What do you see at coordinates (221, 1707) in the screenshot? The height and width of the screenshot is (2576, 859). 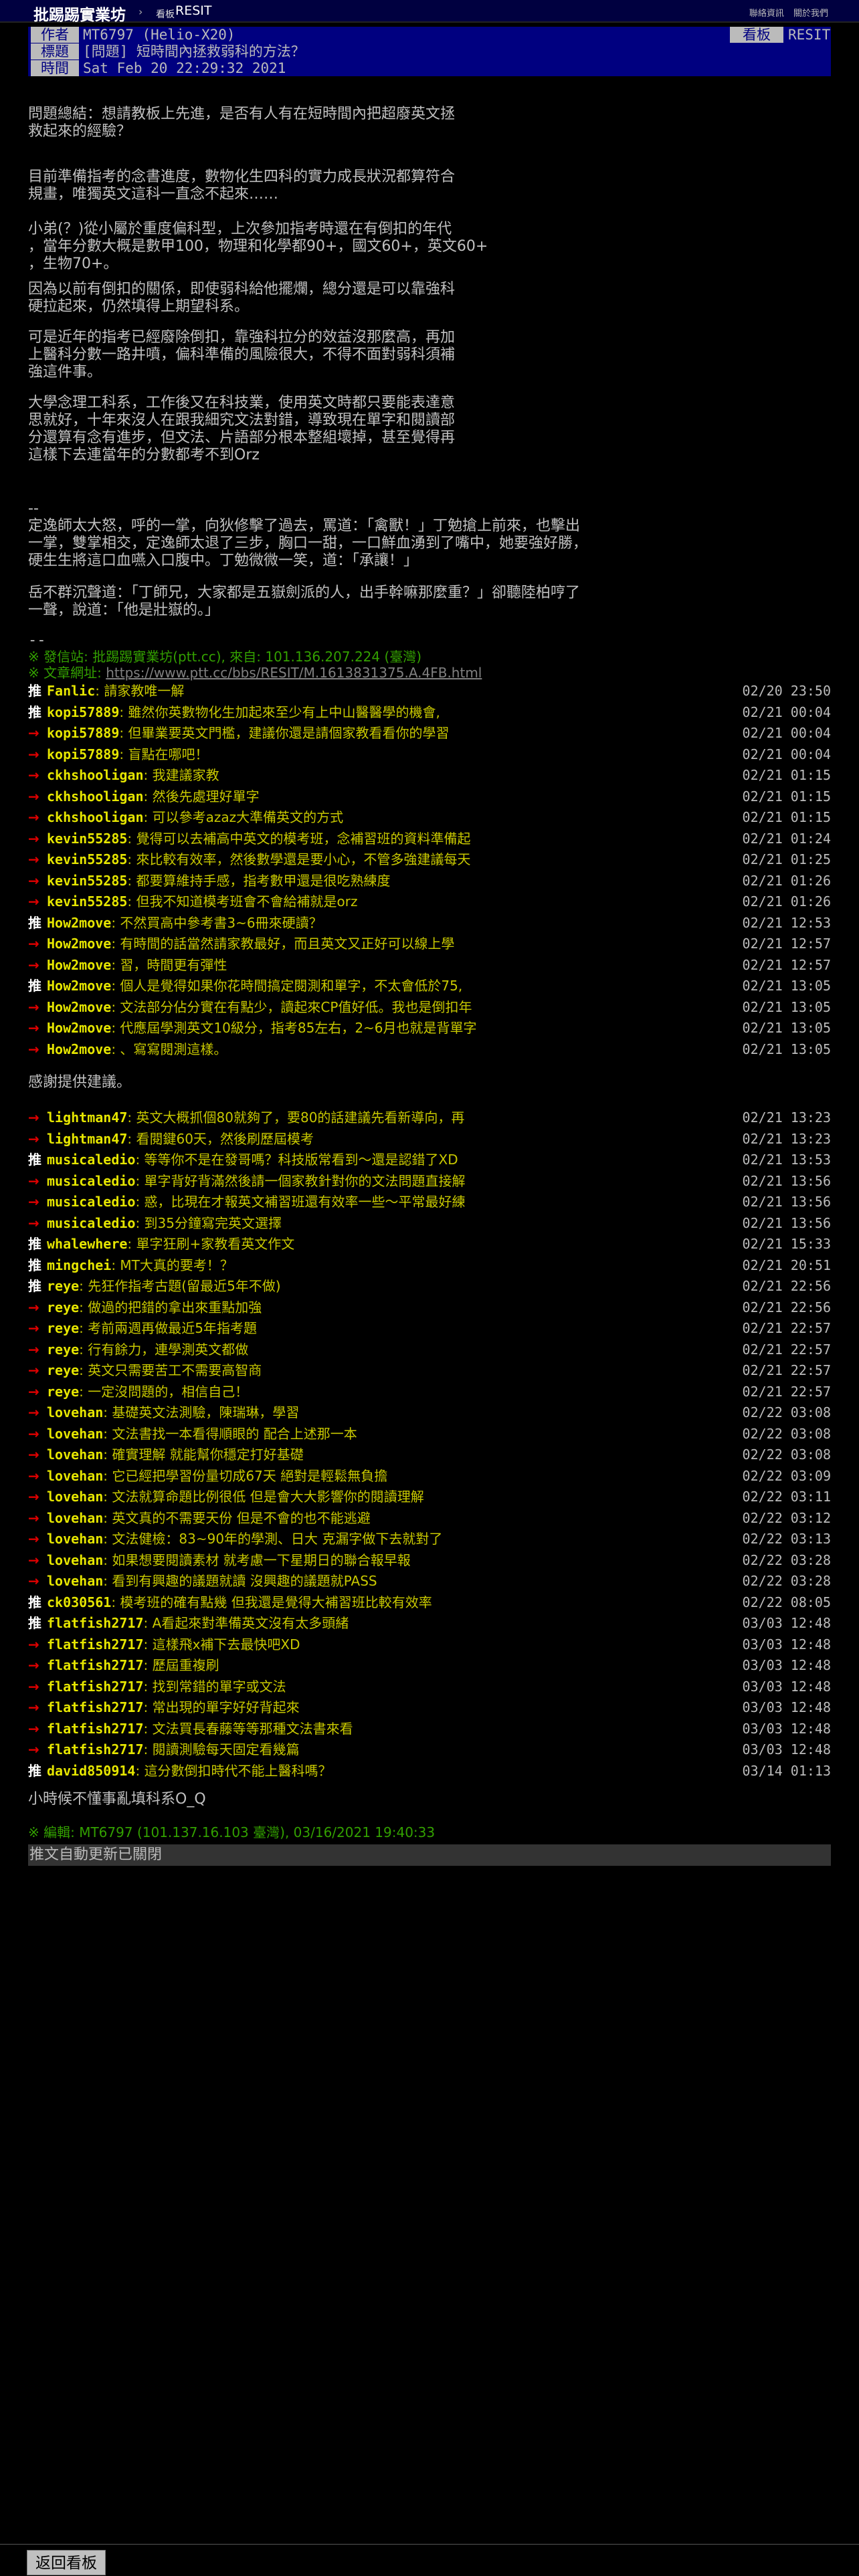 I see `push-content: : 常出現的單字好好背起來` at bounding box center [221, 1707].